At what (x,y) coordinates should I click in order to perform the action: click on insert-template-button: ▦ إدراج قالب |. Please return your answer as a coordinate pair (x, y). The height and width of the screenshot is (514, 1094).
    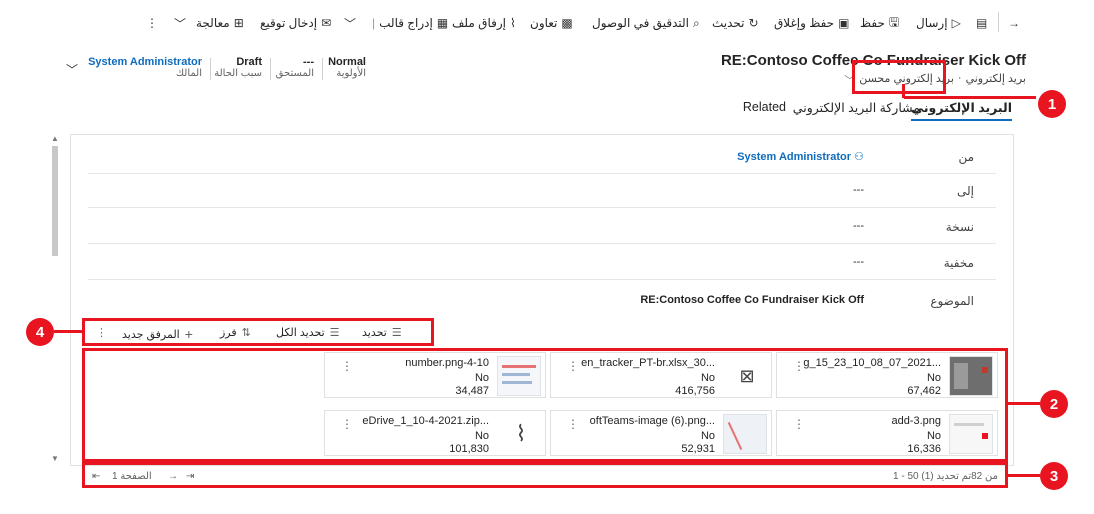
    Looking at the image, I should click on (410, 23).